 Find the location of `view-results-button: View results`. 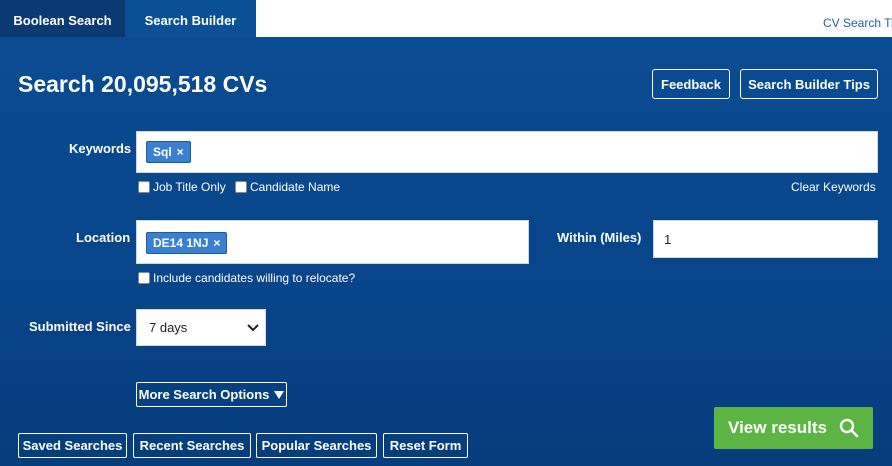

view-results-button: View results is located at coordinates (793, 428).